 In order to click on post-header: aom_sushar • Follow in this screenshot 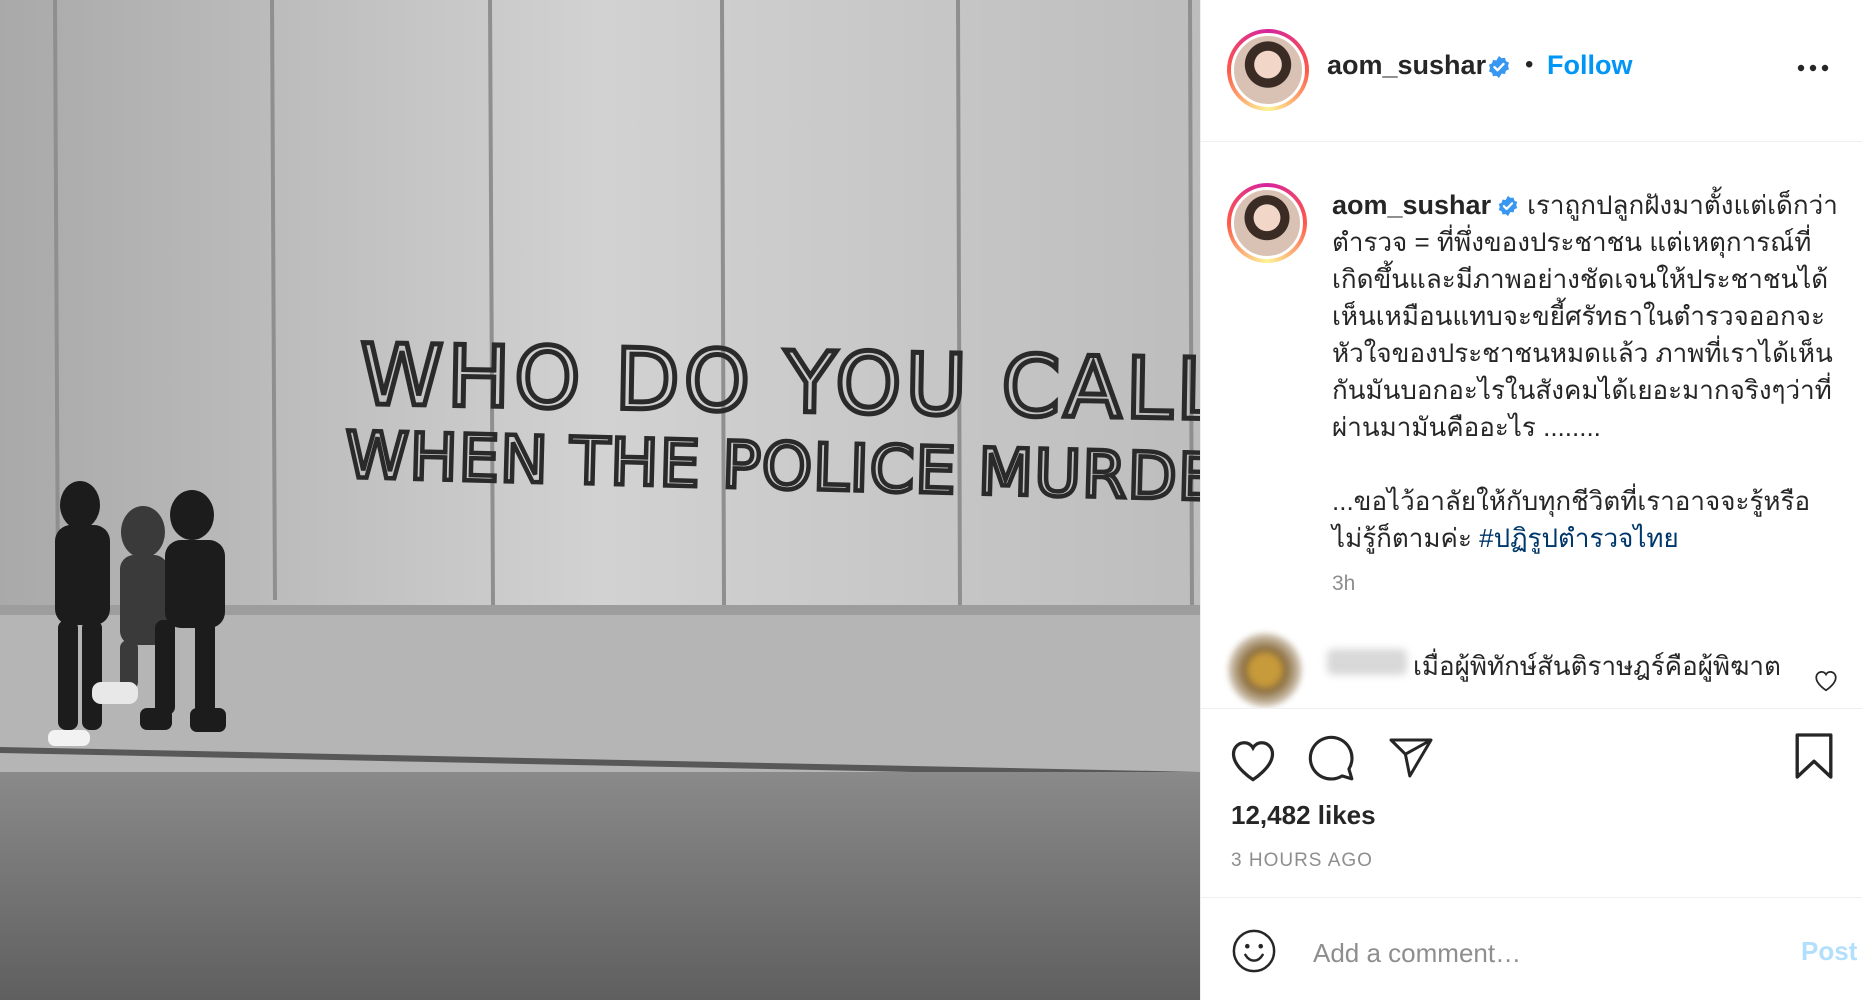, I will do `click(1531, 71)`.